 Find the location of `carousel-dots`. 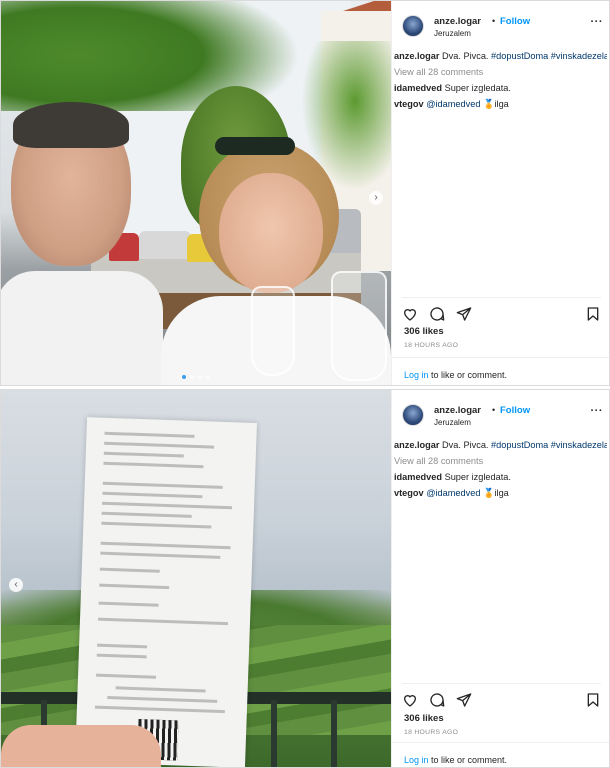

carousel-dots is located at coordinates (196, 377).